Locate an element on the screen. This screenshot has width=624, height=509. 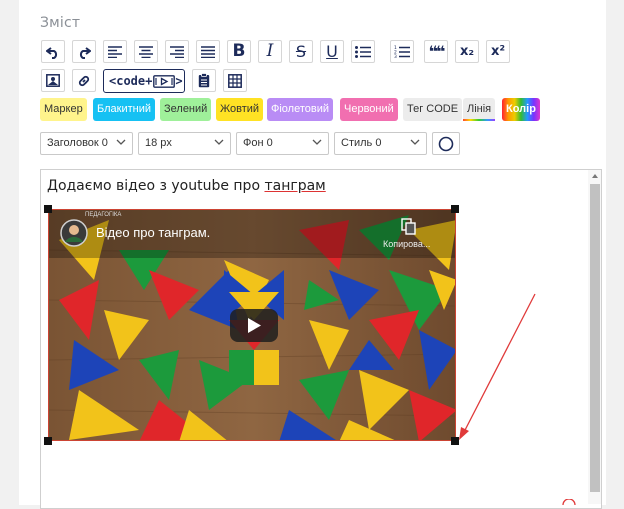
underline-icon: U is located at coordinates (332, 51).